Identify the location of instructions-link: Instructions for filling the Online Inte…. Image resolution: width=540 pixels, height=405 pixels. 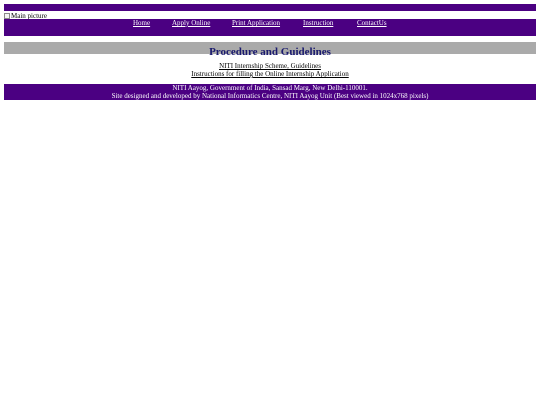
(270, 74).